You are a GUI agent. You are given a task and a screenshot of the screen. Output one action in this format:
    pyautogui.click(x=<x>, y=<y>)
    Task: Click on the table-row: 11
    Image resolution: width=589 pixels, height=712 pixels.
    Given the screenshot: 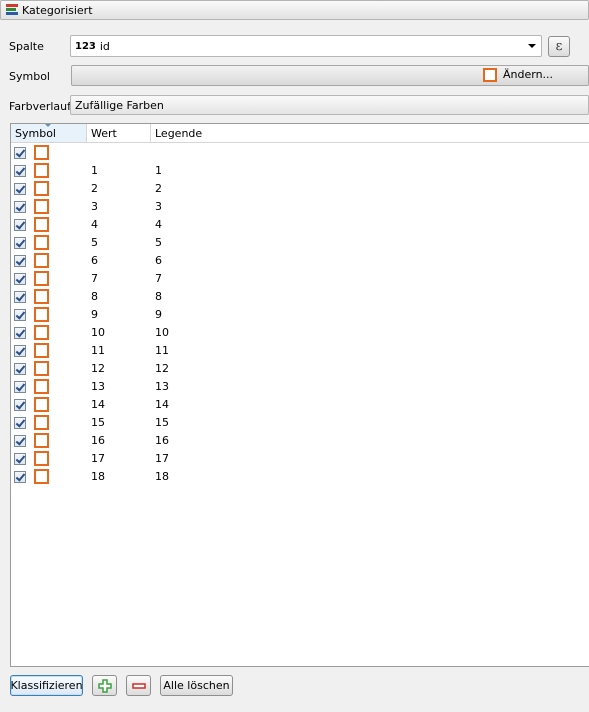 What is the action you would take?
    pyautogui.click(x=300, y=171)
    